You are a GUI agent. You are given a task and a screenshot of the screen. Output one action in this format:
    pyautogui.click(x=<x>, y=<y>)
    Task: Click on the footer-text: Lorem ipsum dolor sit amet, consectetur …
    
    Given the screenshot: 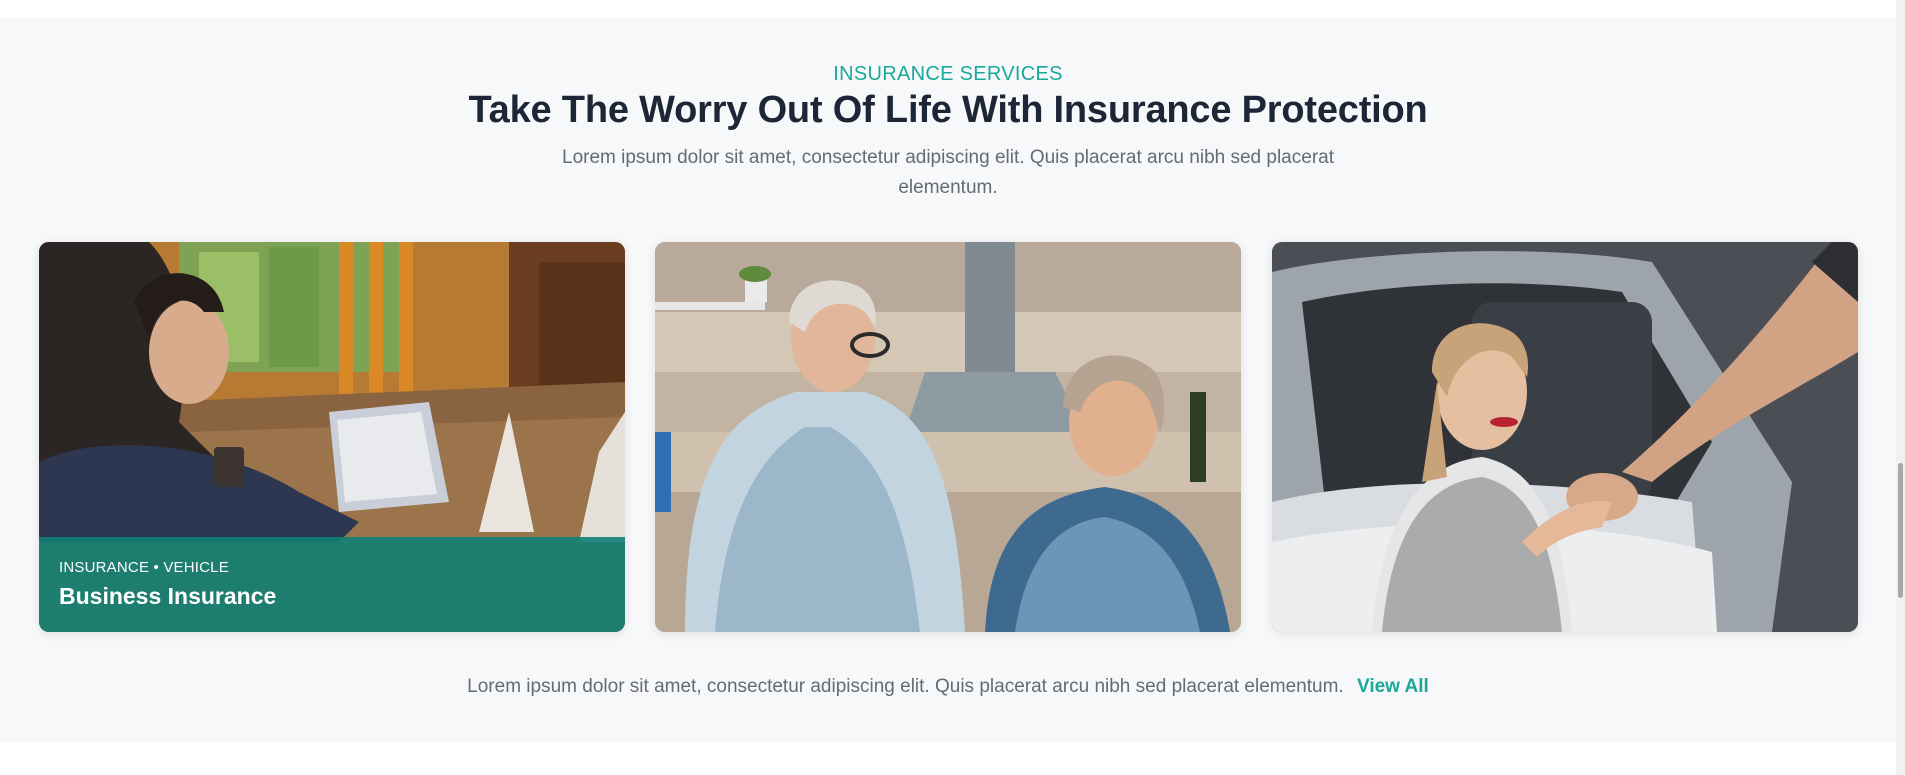 What is the action you would take?
    pyautogui.click(x=905, y=686)
    